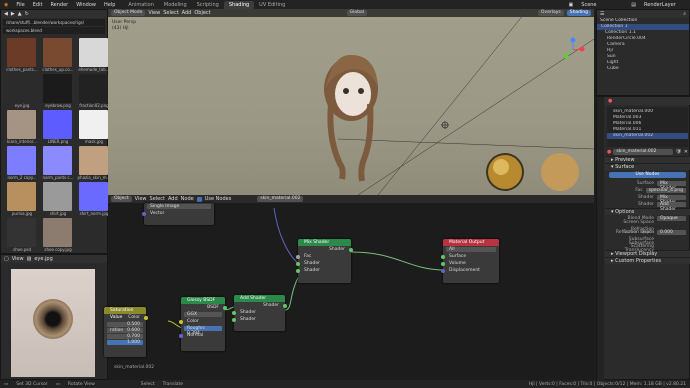 Image resolution: width=690 pixels, height=388 pixels. Describe the element at coordinates (671, 232) in the screenshot. I see `option-prop-value: 0.000` at that location.